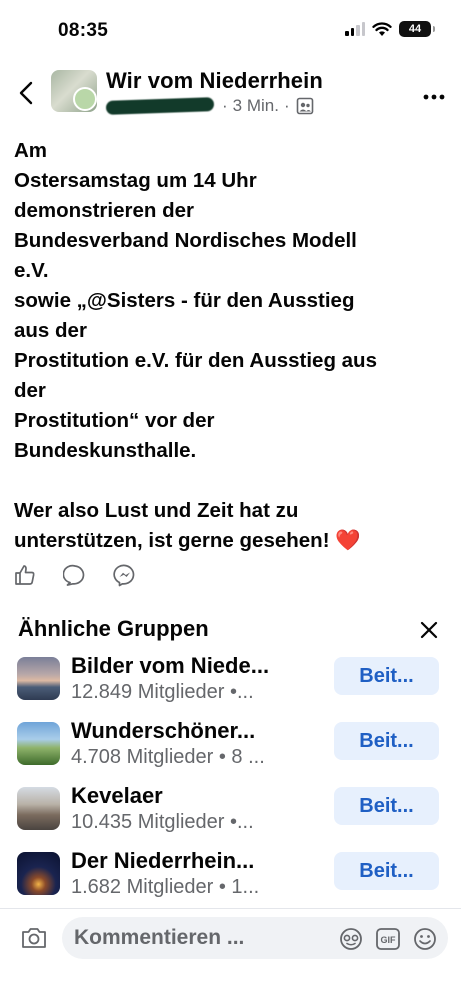  Describe the element at coordinates (160, 106) in the screenshot. I see `redacted-author` at that location.